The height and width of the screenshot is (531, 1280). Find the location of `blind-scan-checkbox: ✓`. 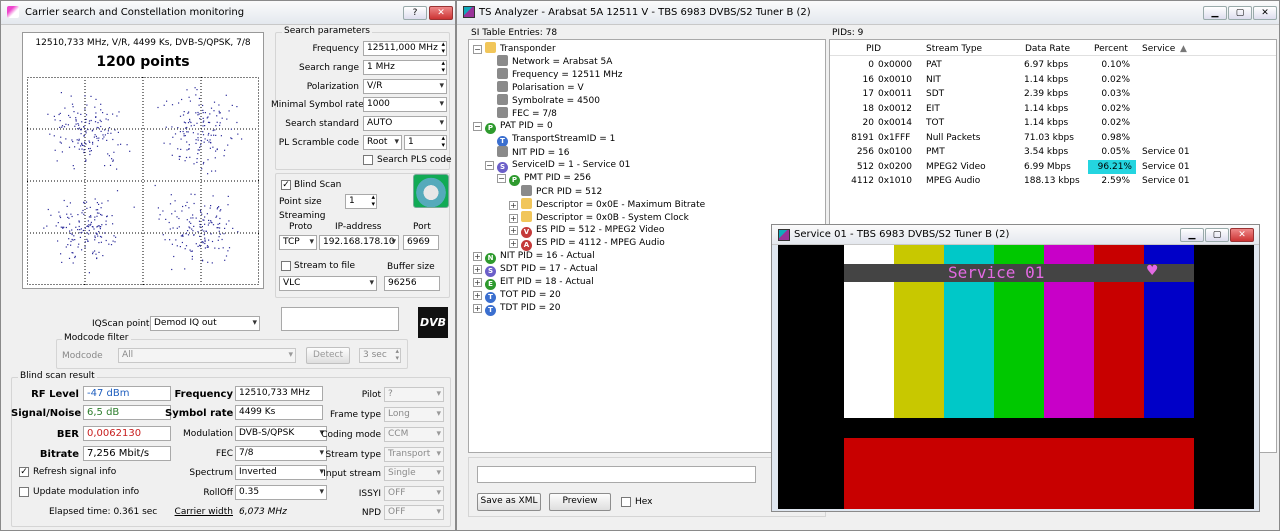

blind-scan-checkbox: ✓ is located at coordinates (286, 185).